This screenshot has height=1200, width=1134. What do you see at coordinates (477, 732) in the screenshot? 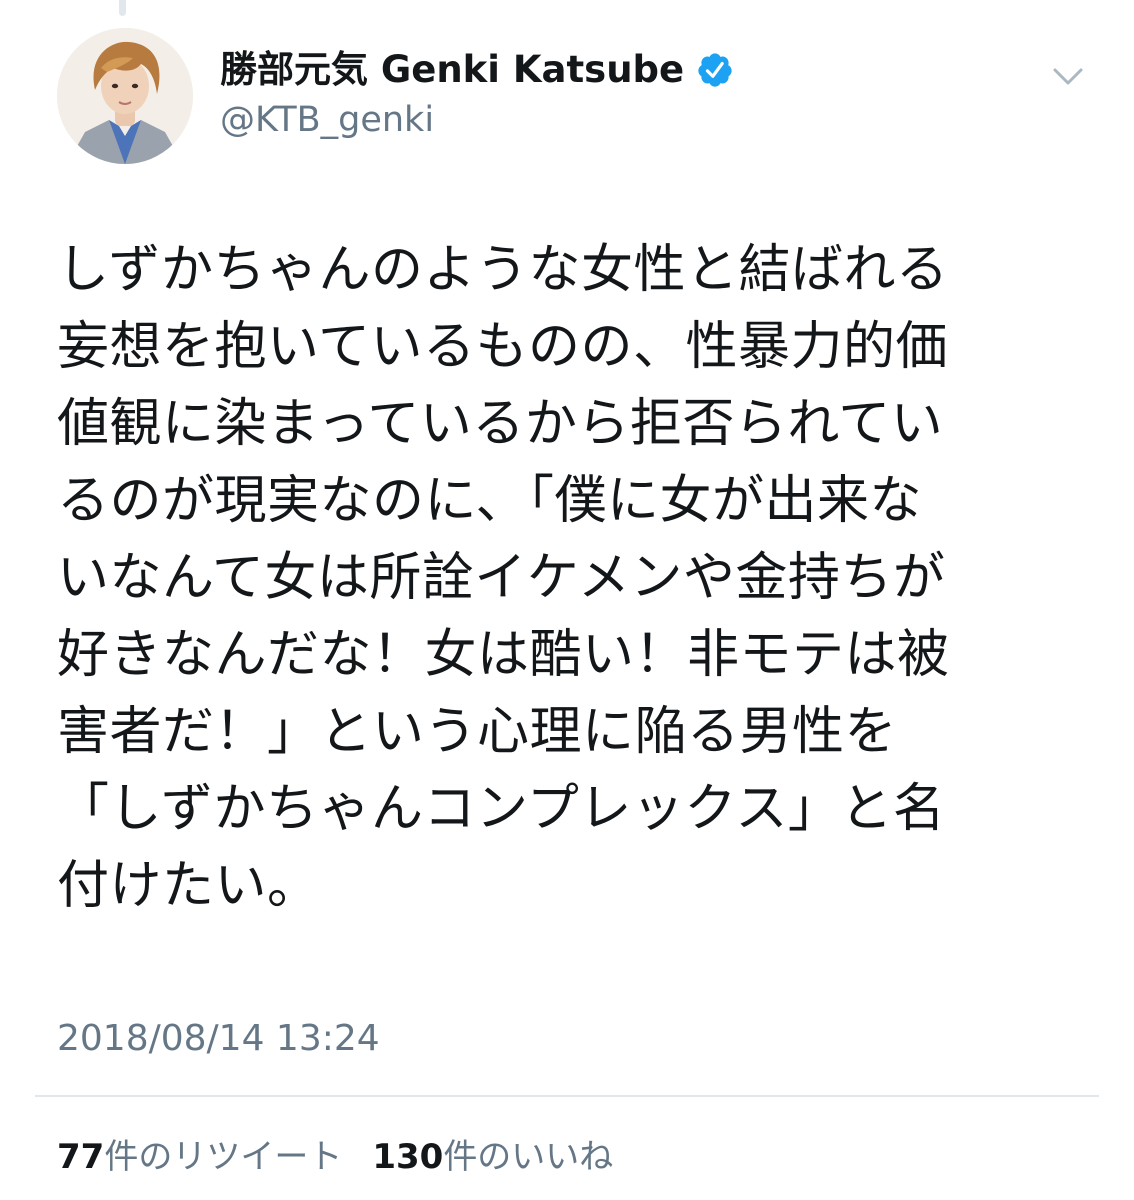
I see `tweet-text-line: 害者だ！」という心理に陥る男性を` at bounding box center [477, 732].